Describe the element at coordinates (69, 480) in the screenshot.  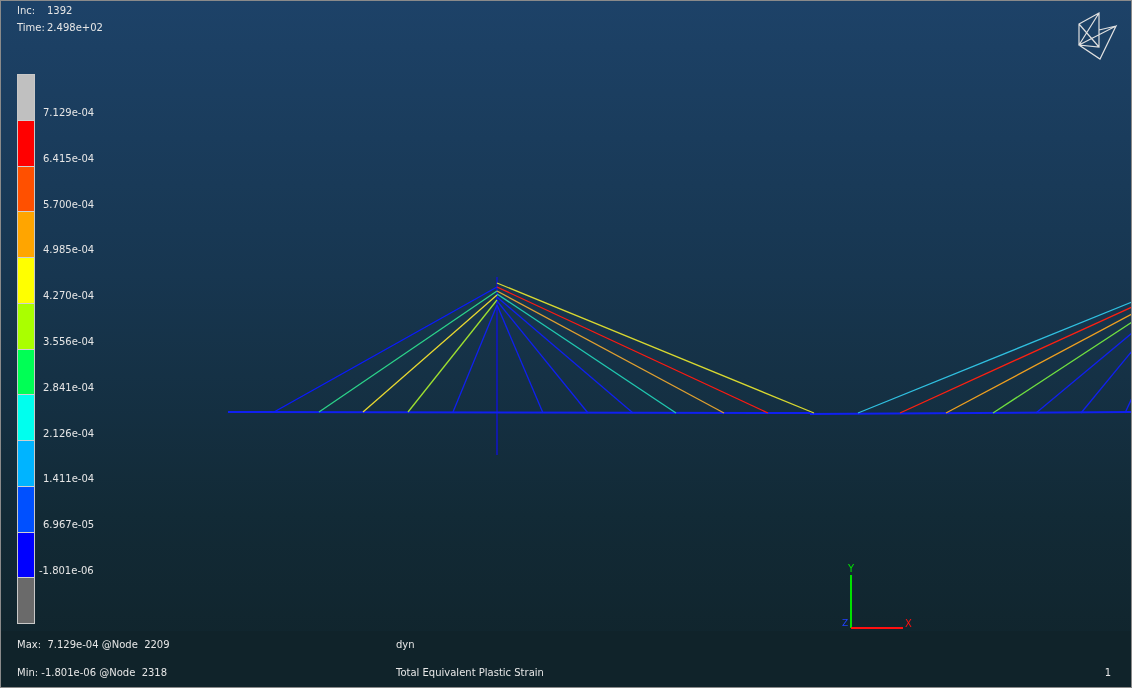
I see `scale-value: 1.411e-04` at that location.